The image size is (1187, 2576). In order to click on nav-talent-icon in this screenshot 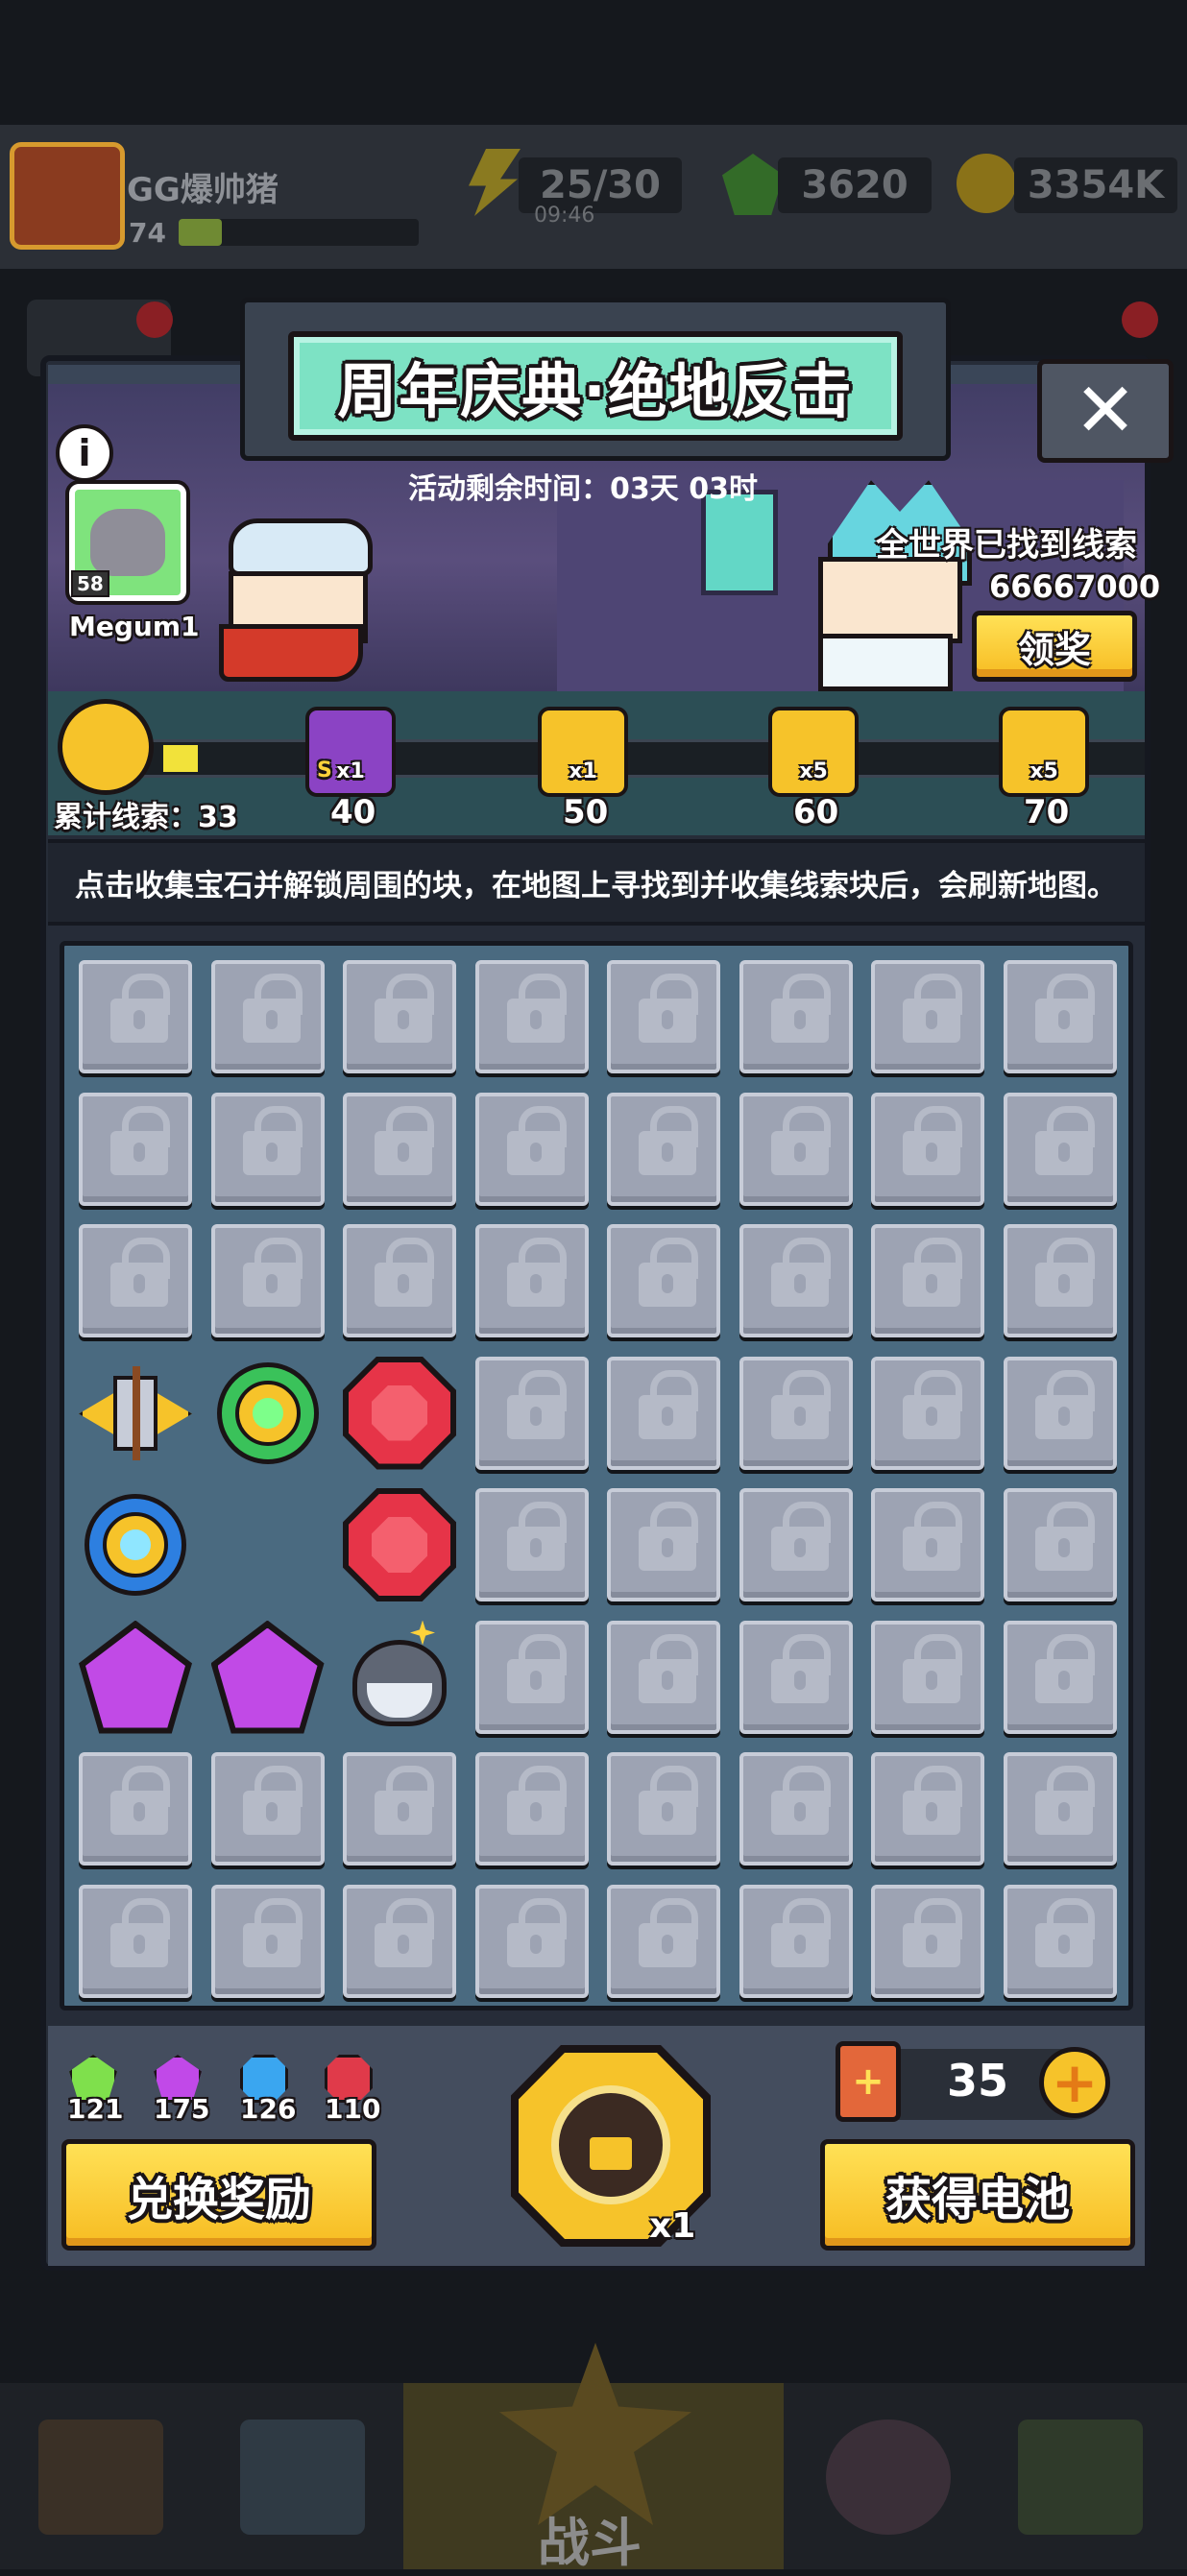, I will do `click(888, 2477)`.